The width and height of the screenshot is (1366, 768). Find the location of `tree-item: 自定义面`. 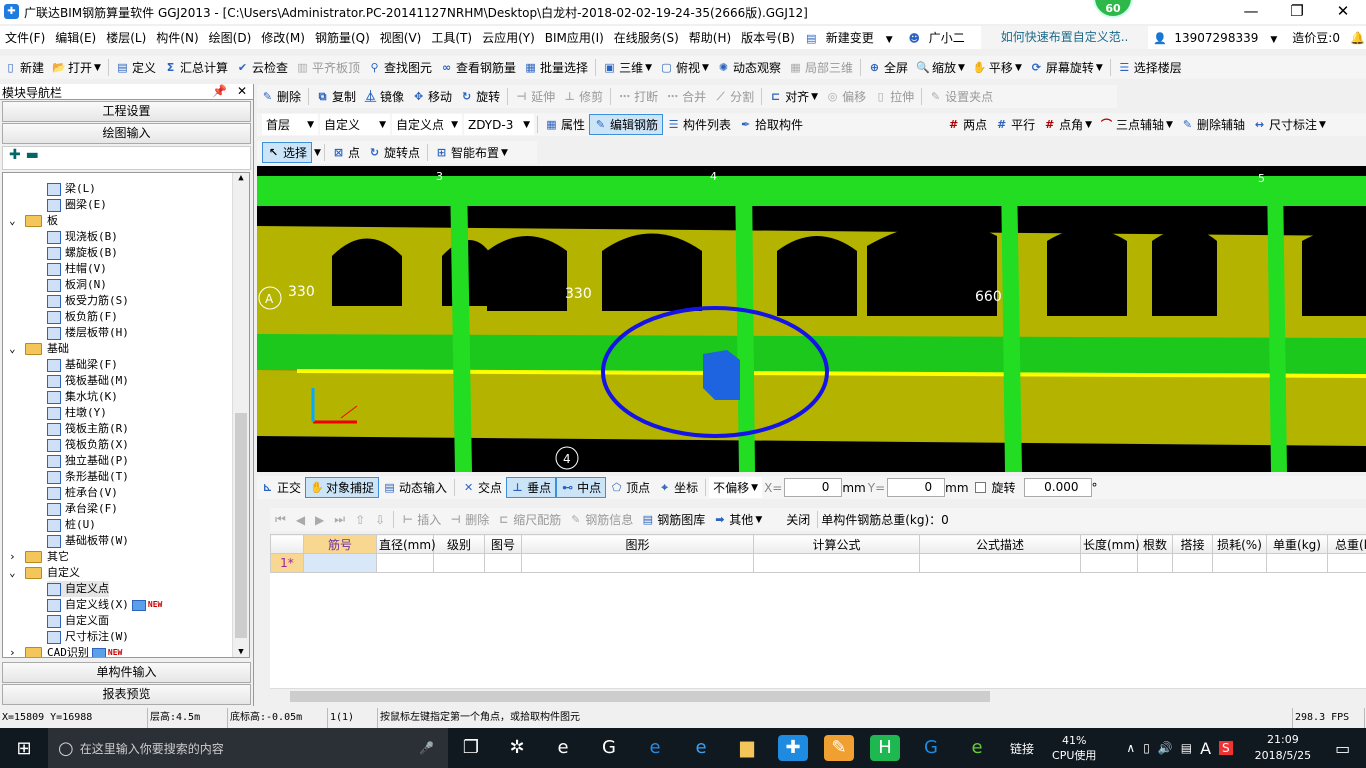

tree-item: 自定义面 is located at coordinates (78, 621).